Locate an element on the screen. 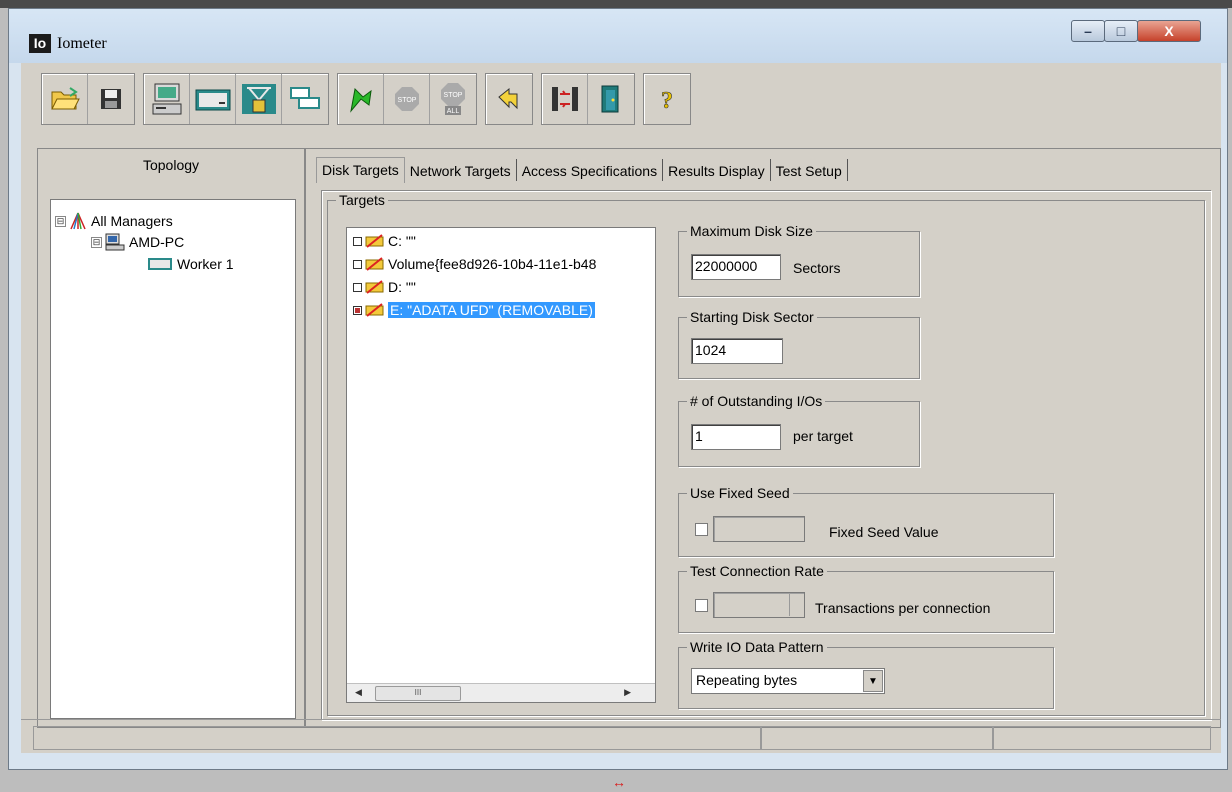  maximize-button: □ is located at coordinates (1121, 31).